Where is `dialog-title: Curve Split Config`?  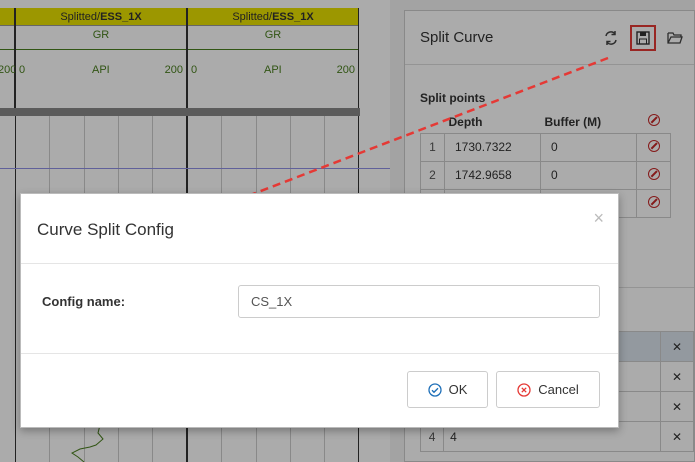 dialog-title: Curve Split Config is located at coordinates (106, 229).